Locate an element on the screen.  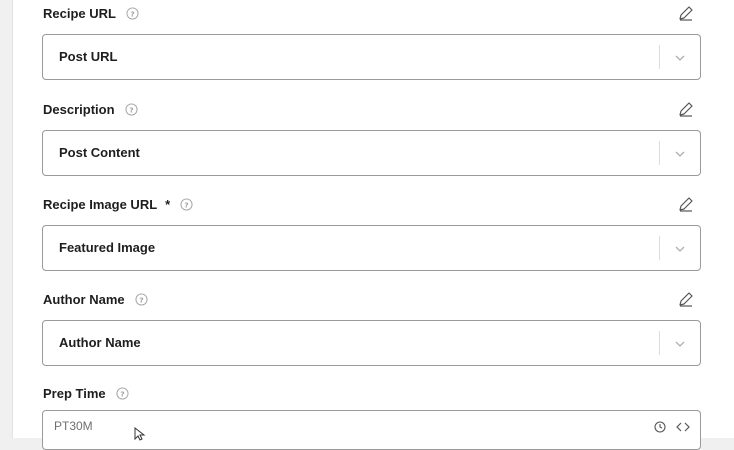
select-value: Author Name is located at coordinates (100, 342).